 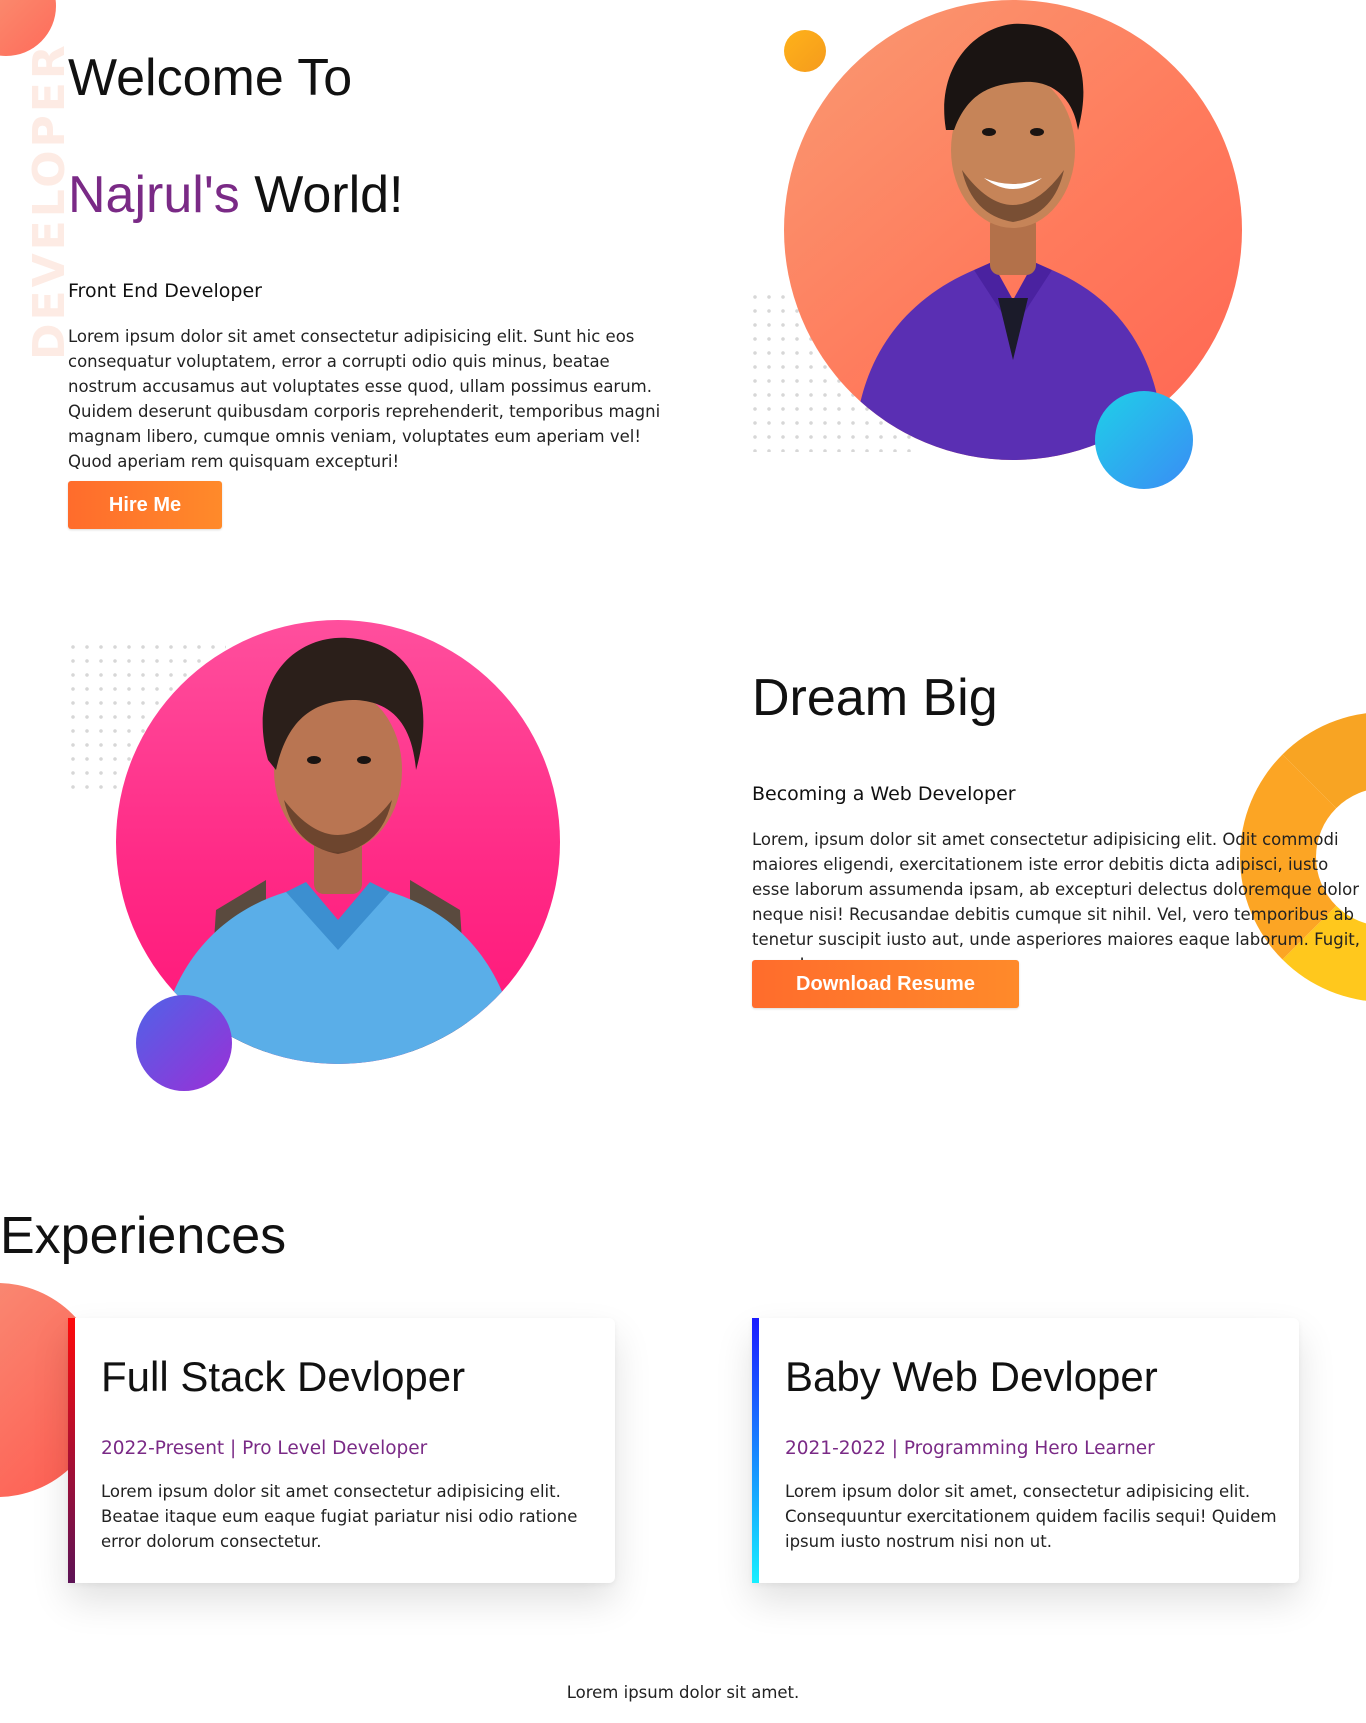 I want to click on dream-title: Dream Big, so click(x=875, y=698).